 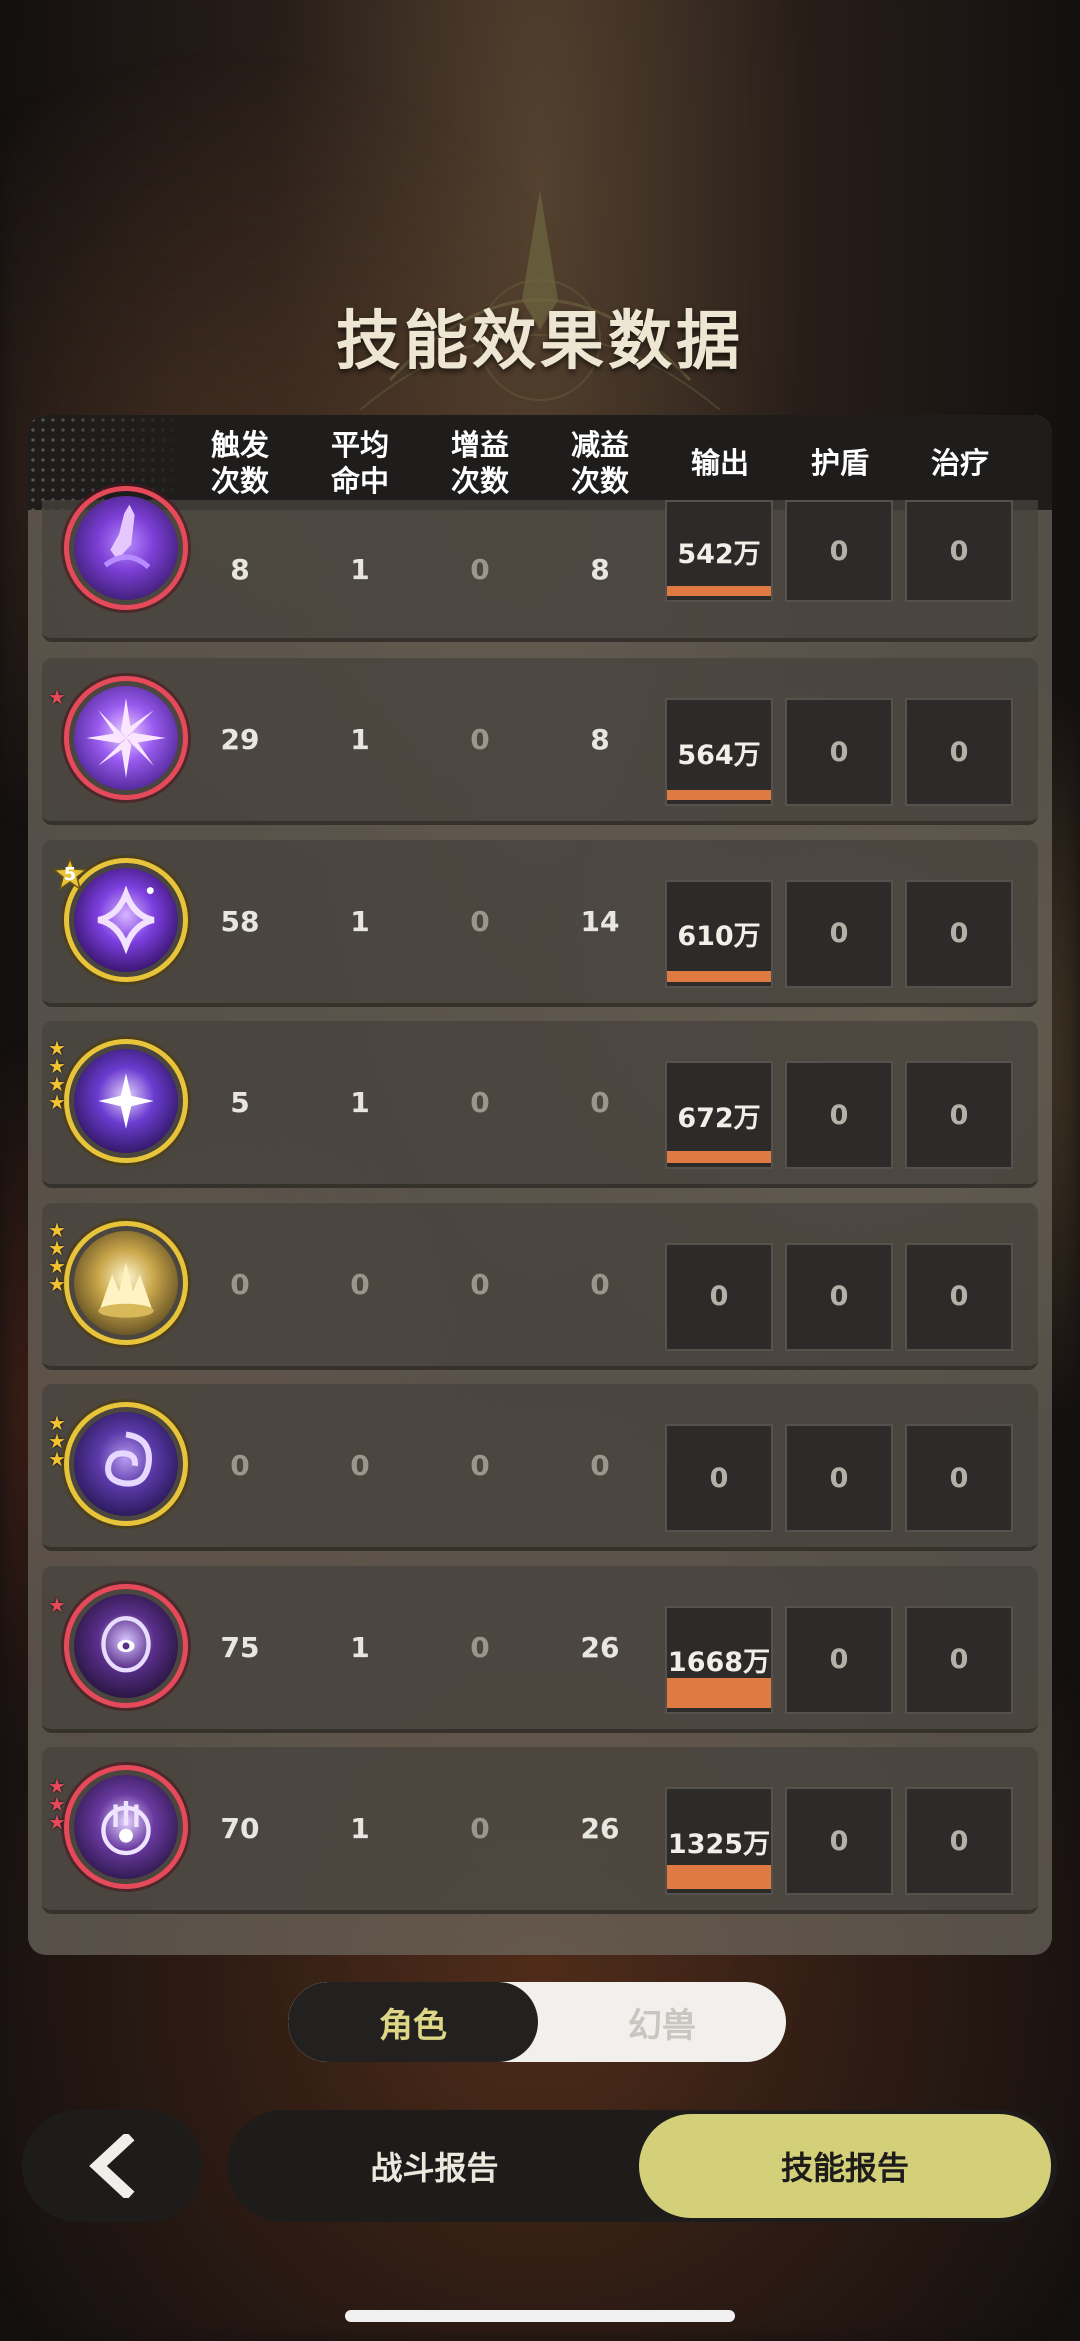 I want to click on table-row: 5 58 1 0 14 610万 0 0, so click(x=540, y=923).